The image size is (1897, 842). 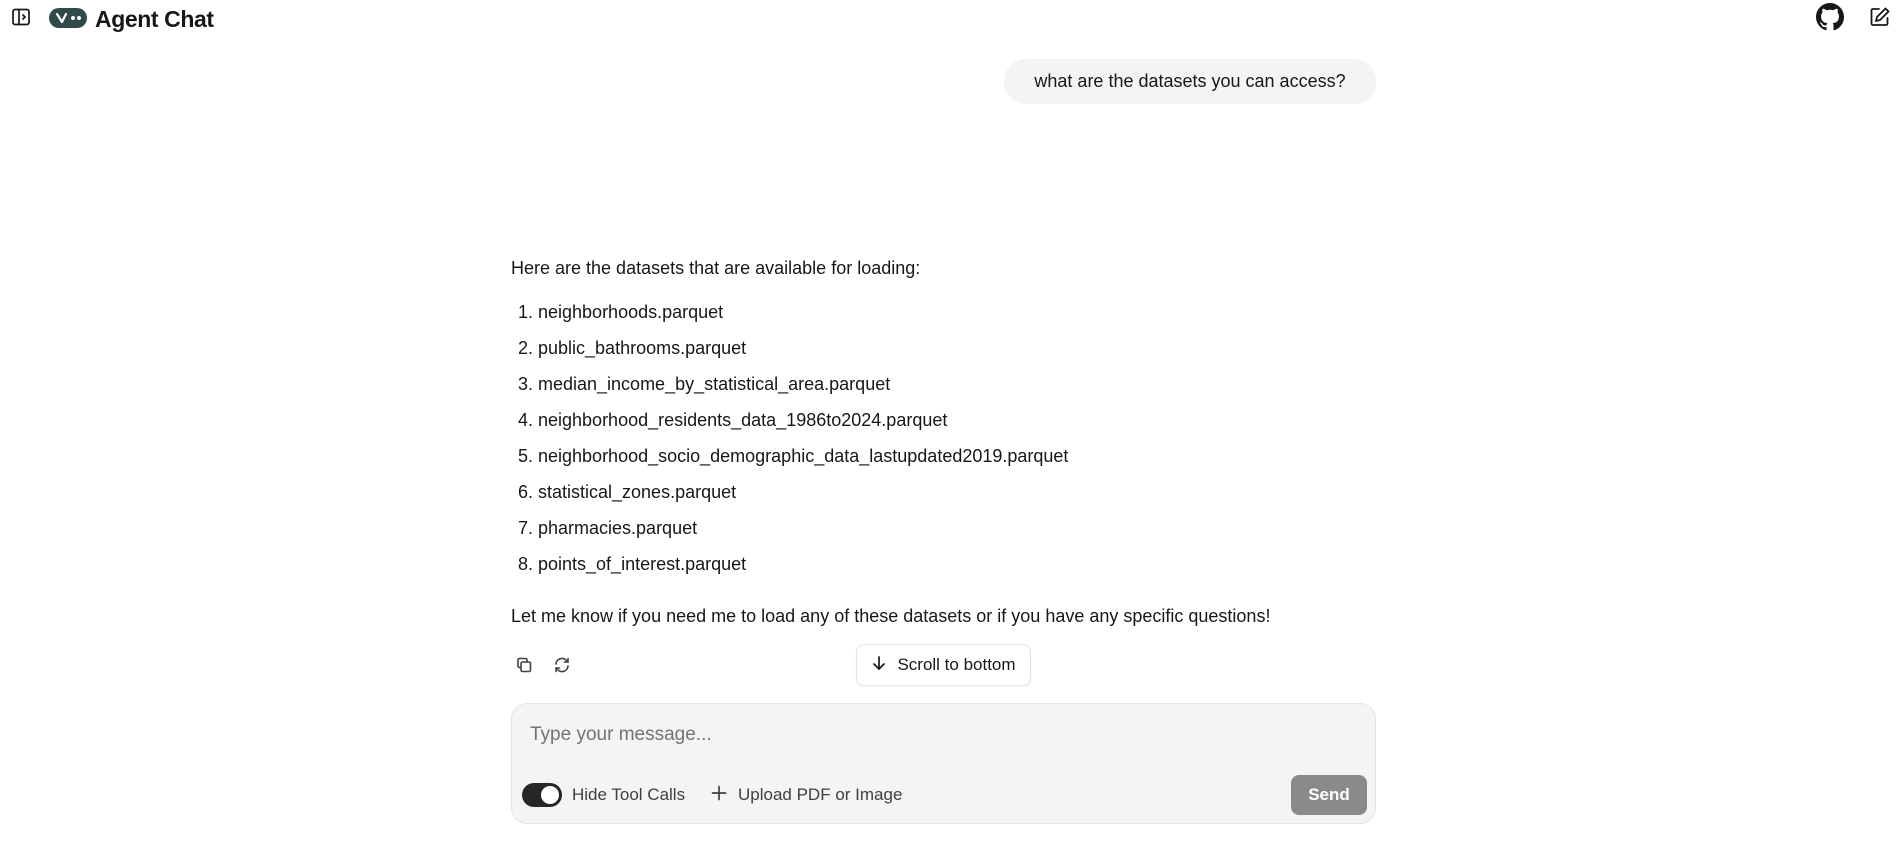 I want to click on regenerate-icon, so click(x=562, y=667).